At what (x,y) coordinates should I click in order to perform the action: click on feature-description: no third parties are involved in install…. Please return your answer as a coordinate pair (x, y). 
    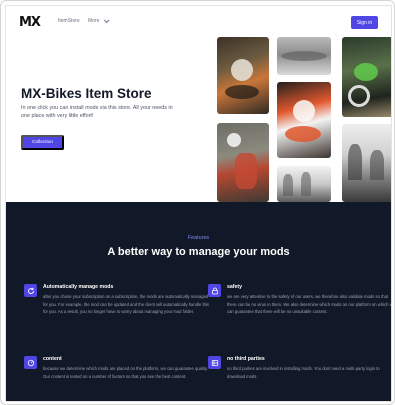
    Looking at the image, I should click on (303, 372).